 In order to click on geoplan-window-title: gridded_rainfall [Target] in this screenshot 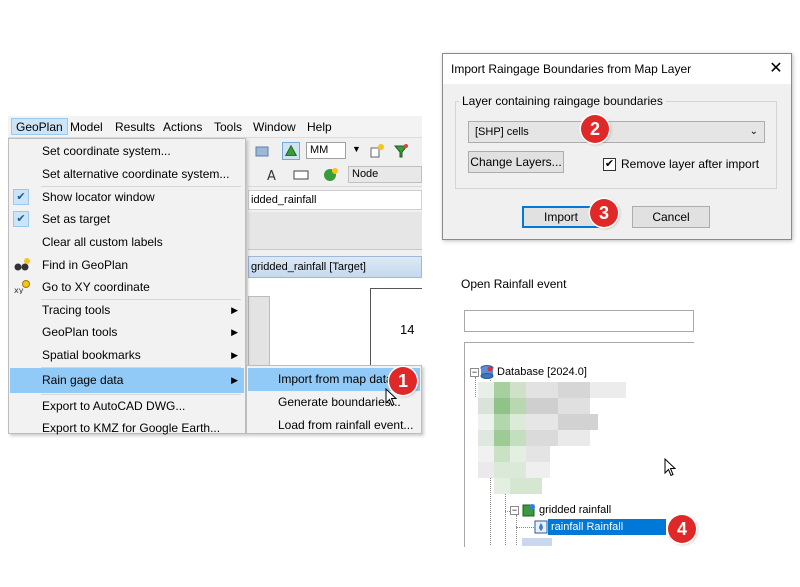, I will do `click(335, 267)`.